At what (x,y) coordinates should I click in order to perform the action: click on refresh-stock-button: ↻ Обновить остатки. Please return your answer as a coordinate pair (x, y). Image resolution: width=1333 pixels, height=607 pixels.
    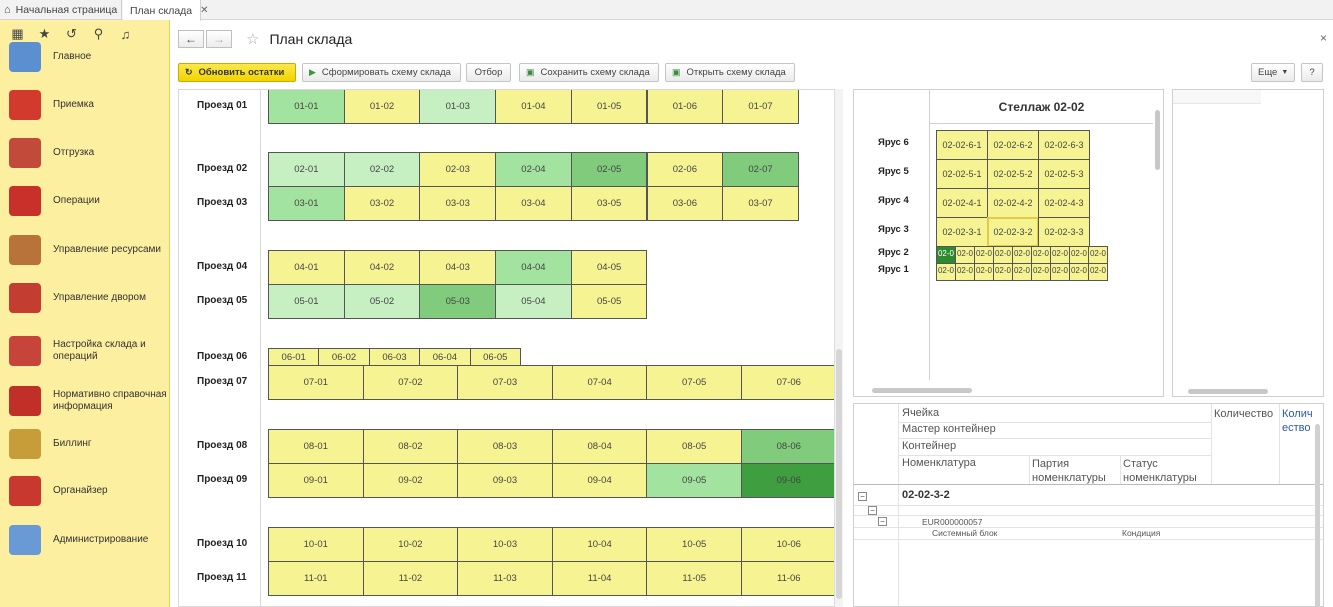
    Looking at the image, I should click on (237, 72).